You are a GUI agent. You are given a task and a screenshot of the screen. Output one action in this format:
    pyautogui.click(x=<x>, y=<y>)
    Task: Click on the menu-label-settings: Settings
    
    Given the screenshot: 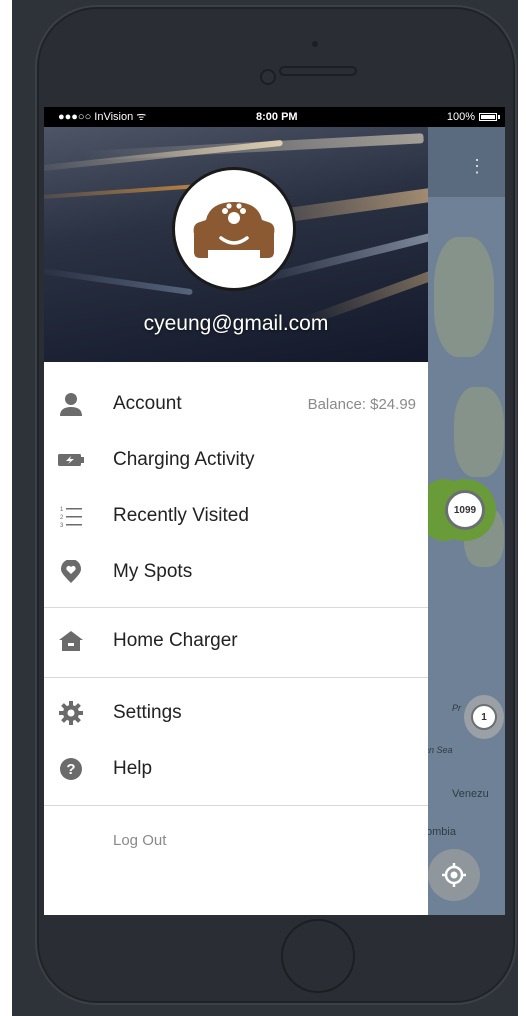 What is the action you would take?
    pyautogui.click(x=147, y=712)
    